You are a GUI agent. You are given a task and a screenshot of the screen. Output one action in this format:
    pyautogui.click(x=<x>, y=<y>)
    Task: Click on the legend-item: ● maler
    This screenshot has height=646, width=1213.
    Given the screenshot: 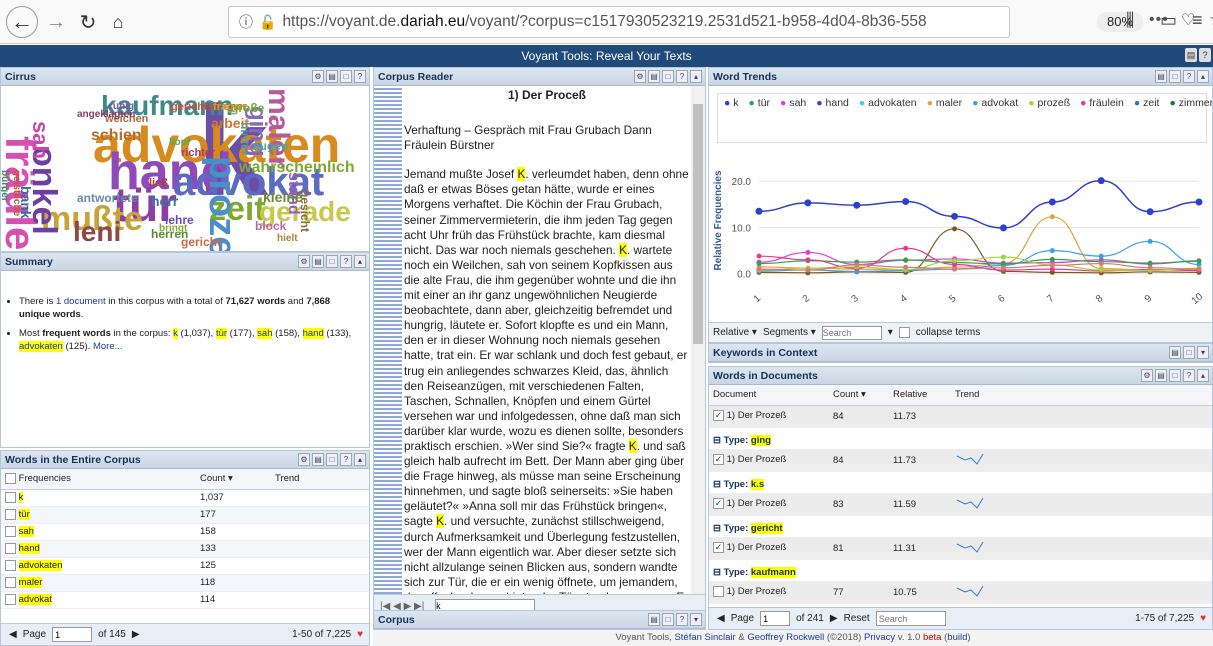 What is the action you would take?
    pyautogui.click(x=947, y=103)
    